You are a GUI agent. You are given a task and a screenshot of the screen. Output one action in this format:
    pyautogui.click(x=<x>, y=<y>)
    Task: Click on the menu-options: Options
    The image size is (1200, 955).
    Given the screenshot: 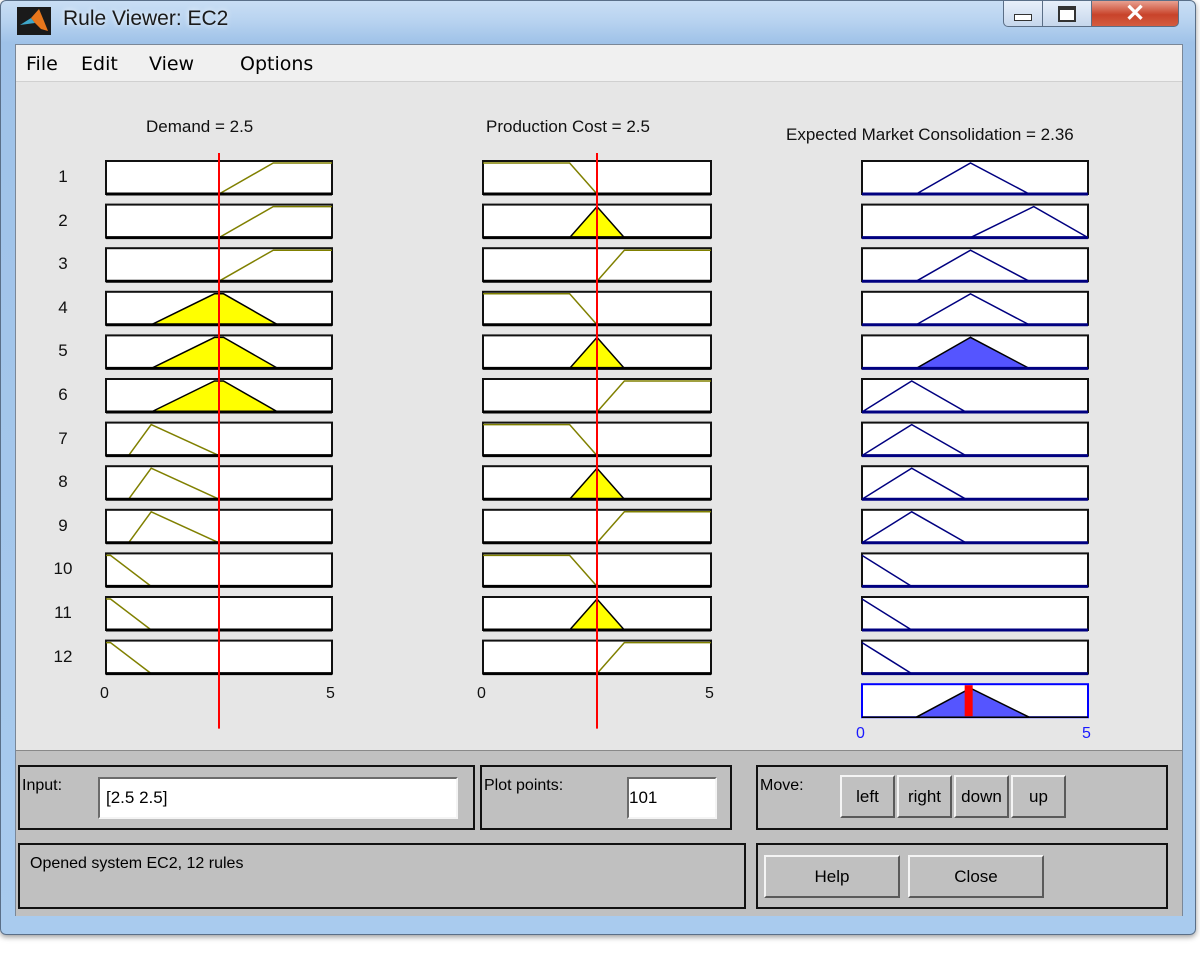 What is the action you would take?
    pyautogui.click(x=276, y=64)
    